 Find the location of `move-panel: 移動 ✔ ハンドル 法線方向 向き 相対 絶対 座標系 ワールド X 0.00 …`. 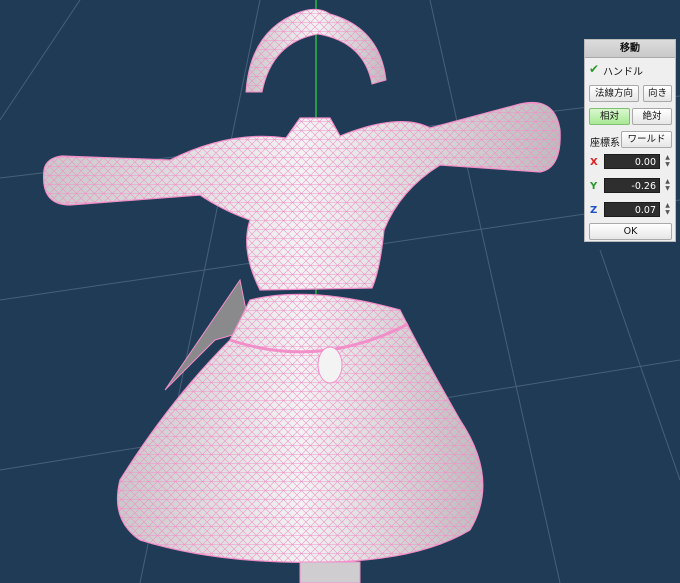

move-panel: 移動 ✔ ハンドル 法線方向 向き 相対 絶対 座標系 ワールド X 0.00 … is located at coordinates (630, 140).